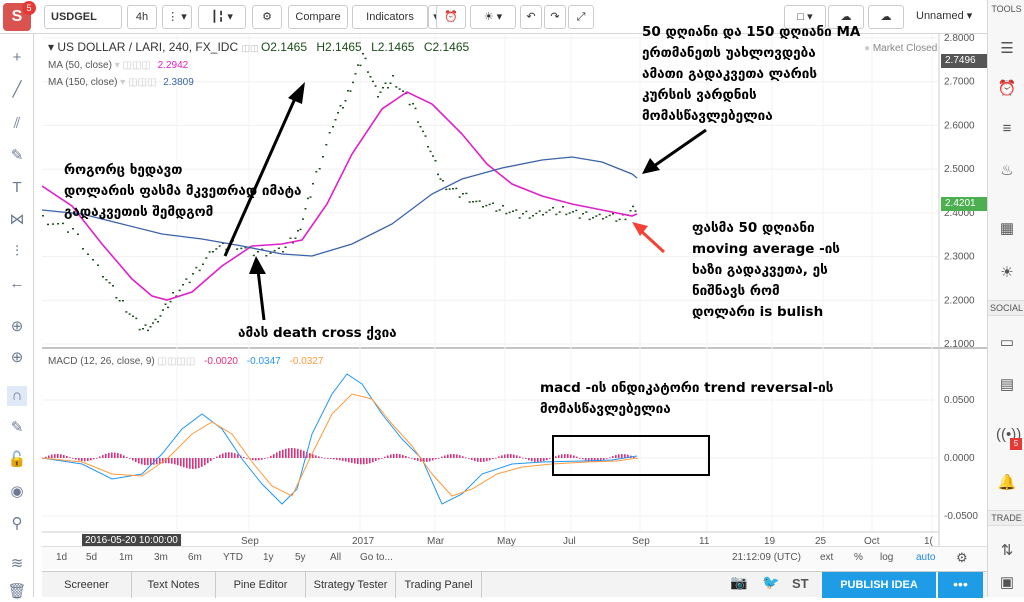 The height and width of the screenshot is (602, 1024). I want to click on more-menu-button: •••, so click(960, 585).